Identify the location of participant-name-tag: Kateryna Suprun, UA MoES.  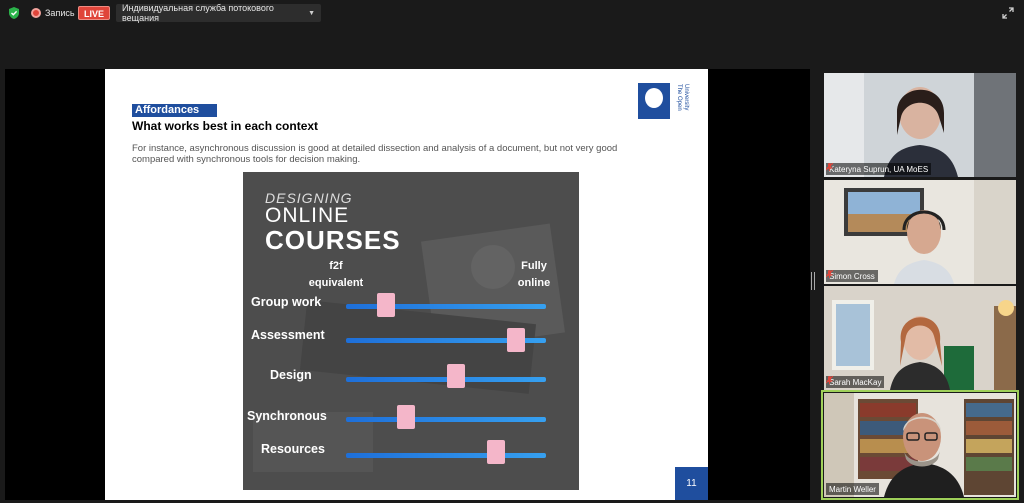
(879, 169).